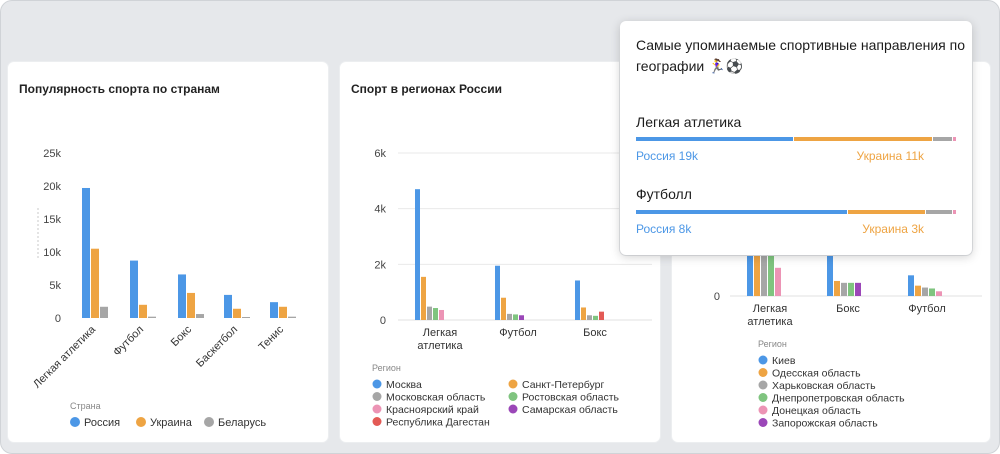  I want to click on legend-label: Республика Дагестан, so click(438, 423).